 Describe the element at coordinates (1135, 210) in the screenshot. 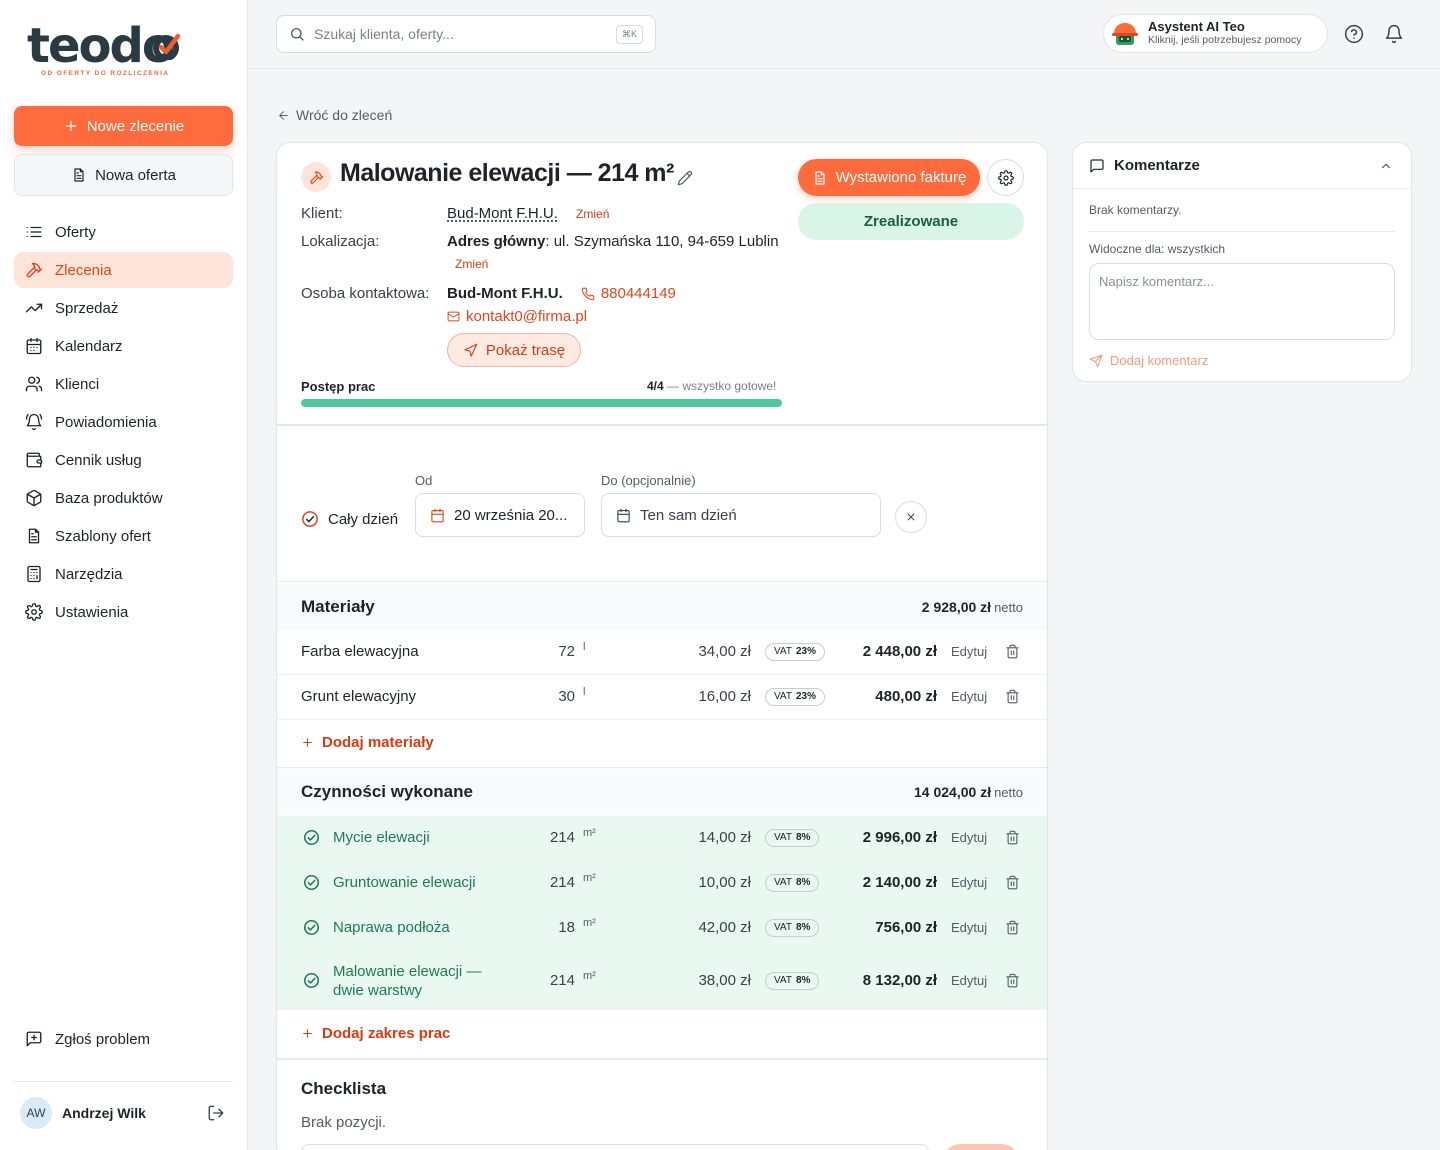

I see `comments-empty: Brak komentarzy.` at that location.